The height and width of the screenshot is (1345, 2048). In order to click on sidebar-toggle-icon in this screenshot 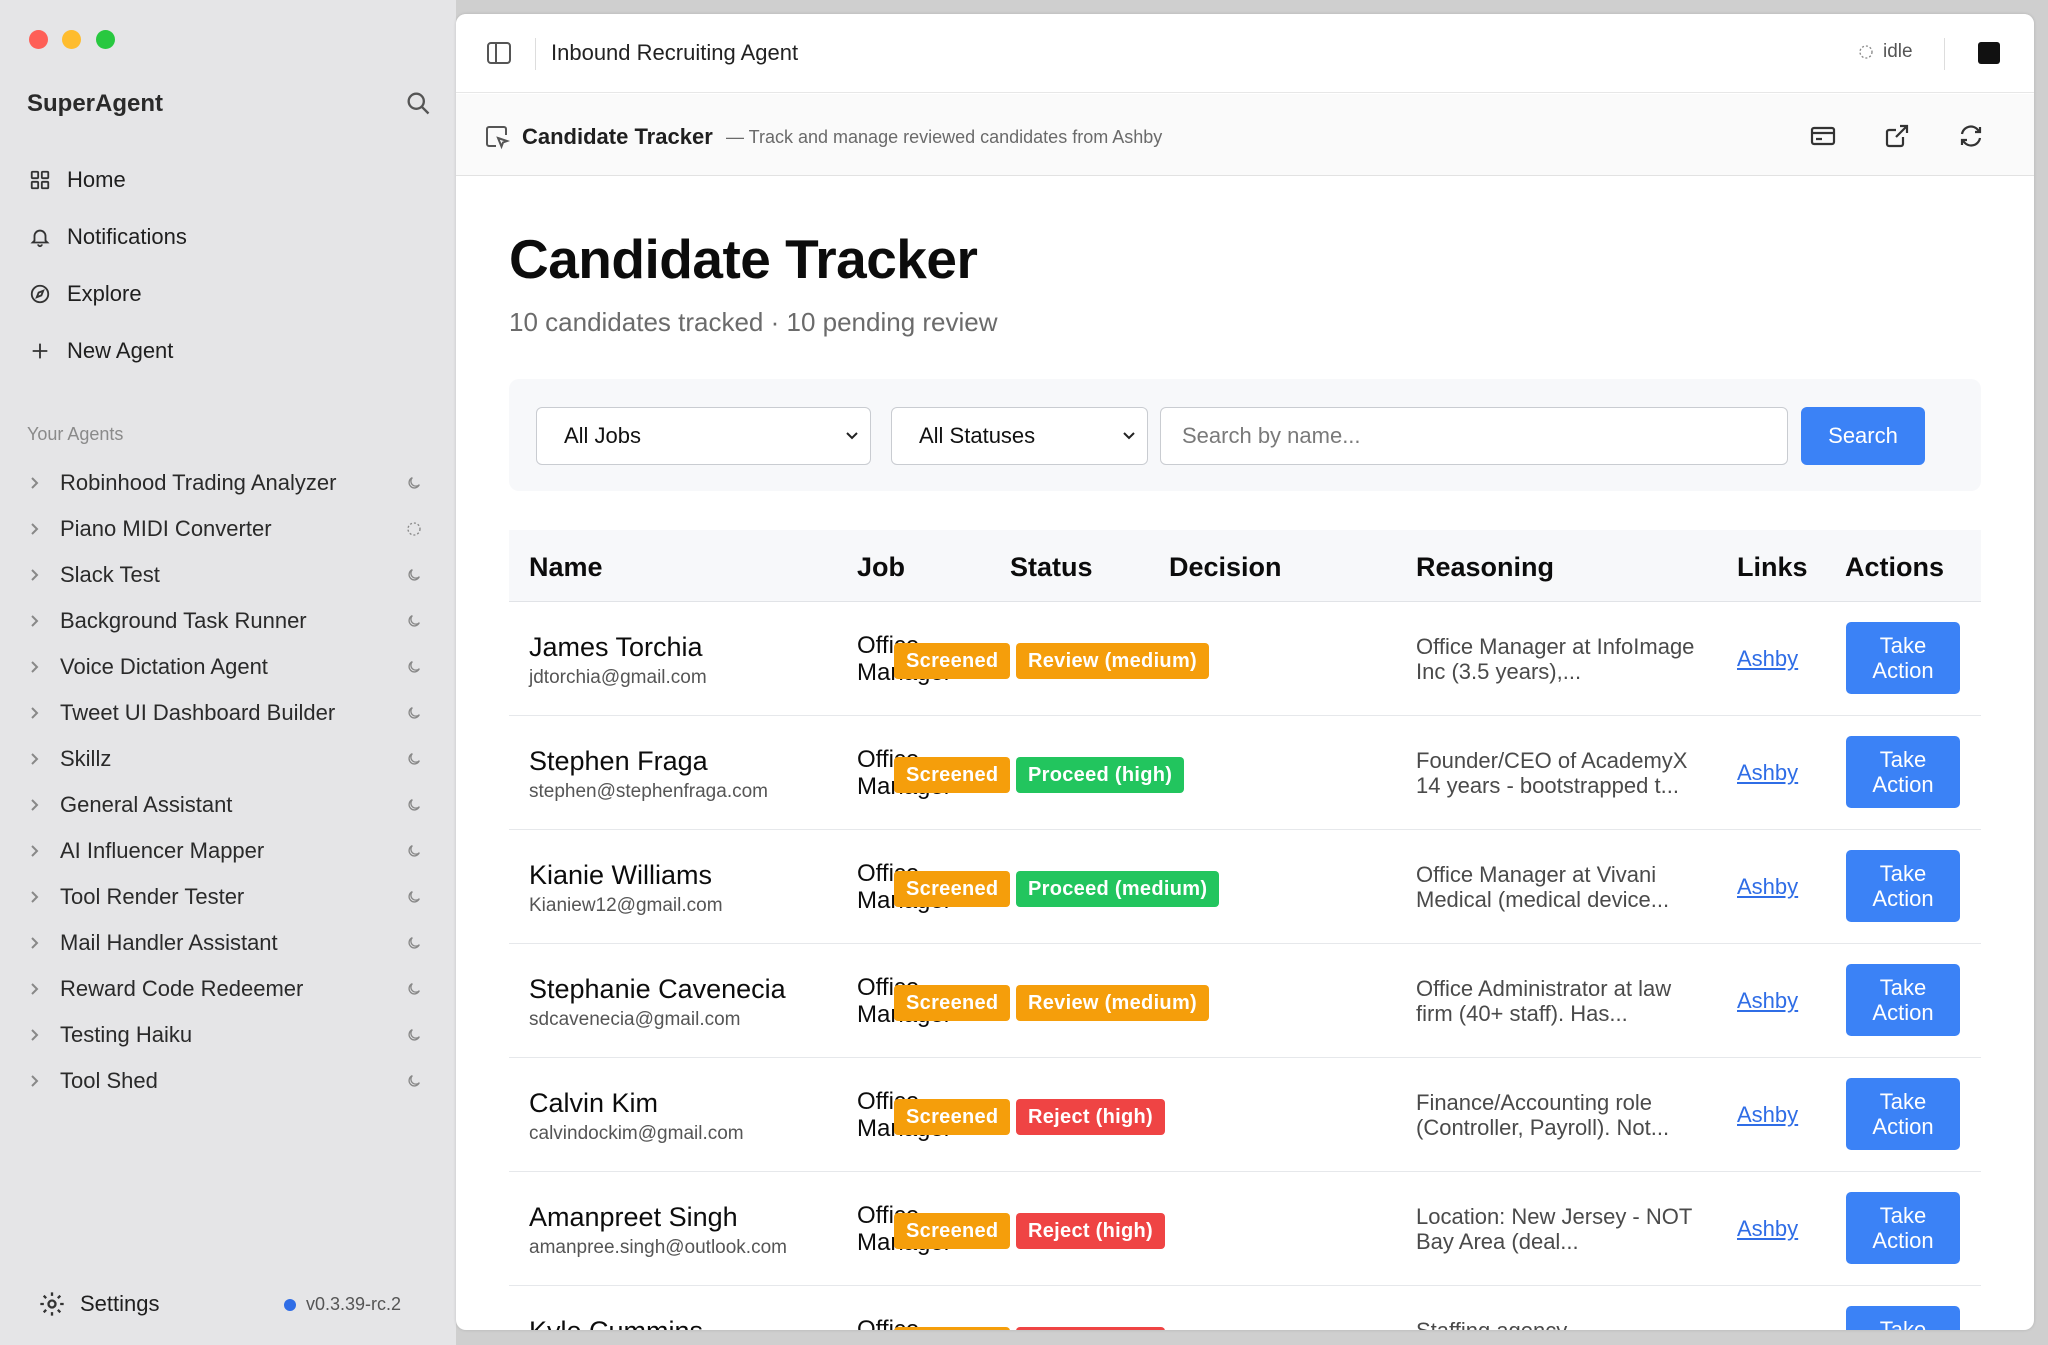, I will do `click(499, 53)`.